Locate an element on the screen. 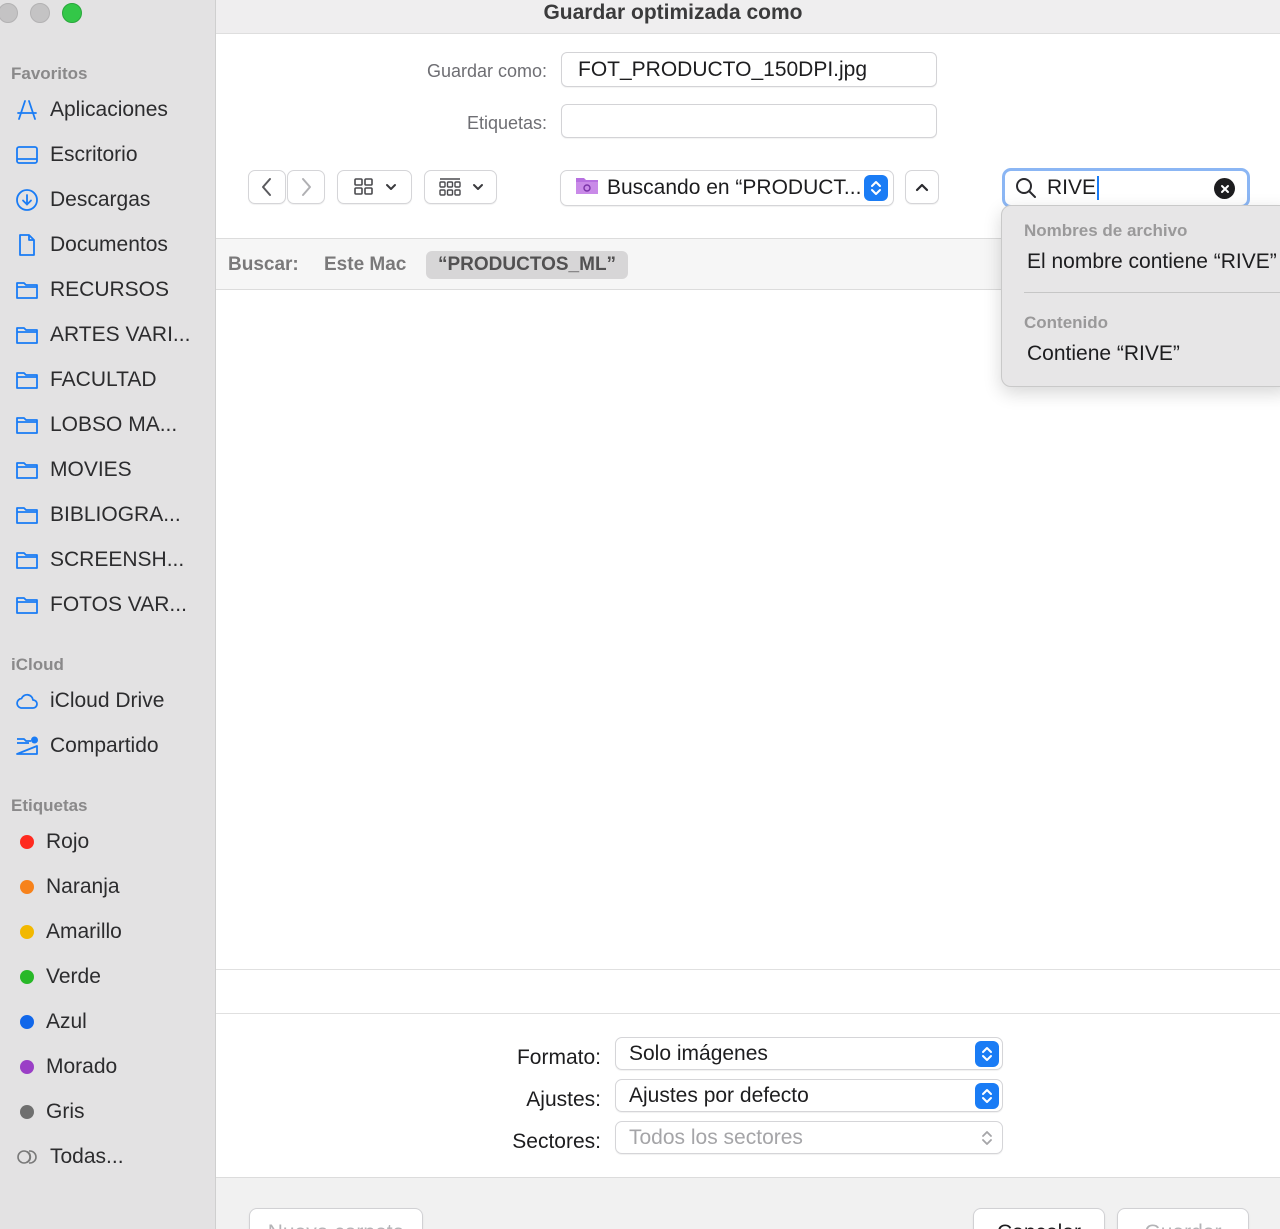  window-controls is located at coordinates (41, 13).